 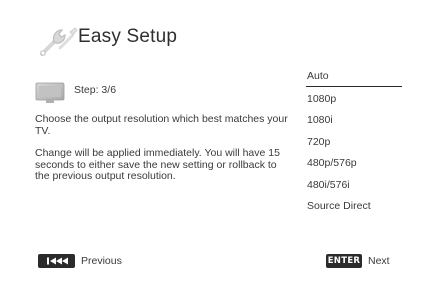 What do you see at coordinates (95, 90) in the screenshot?
I see `step-indicator: Step: 3/6` at bounding box center [95, 90].